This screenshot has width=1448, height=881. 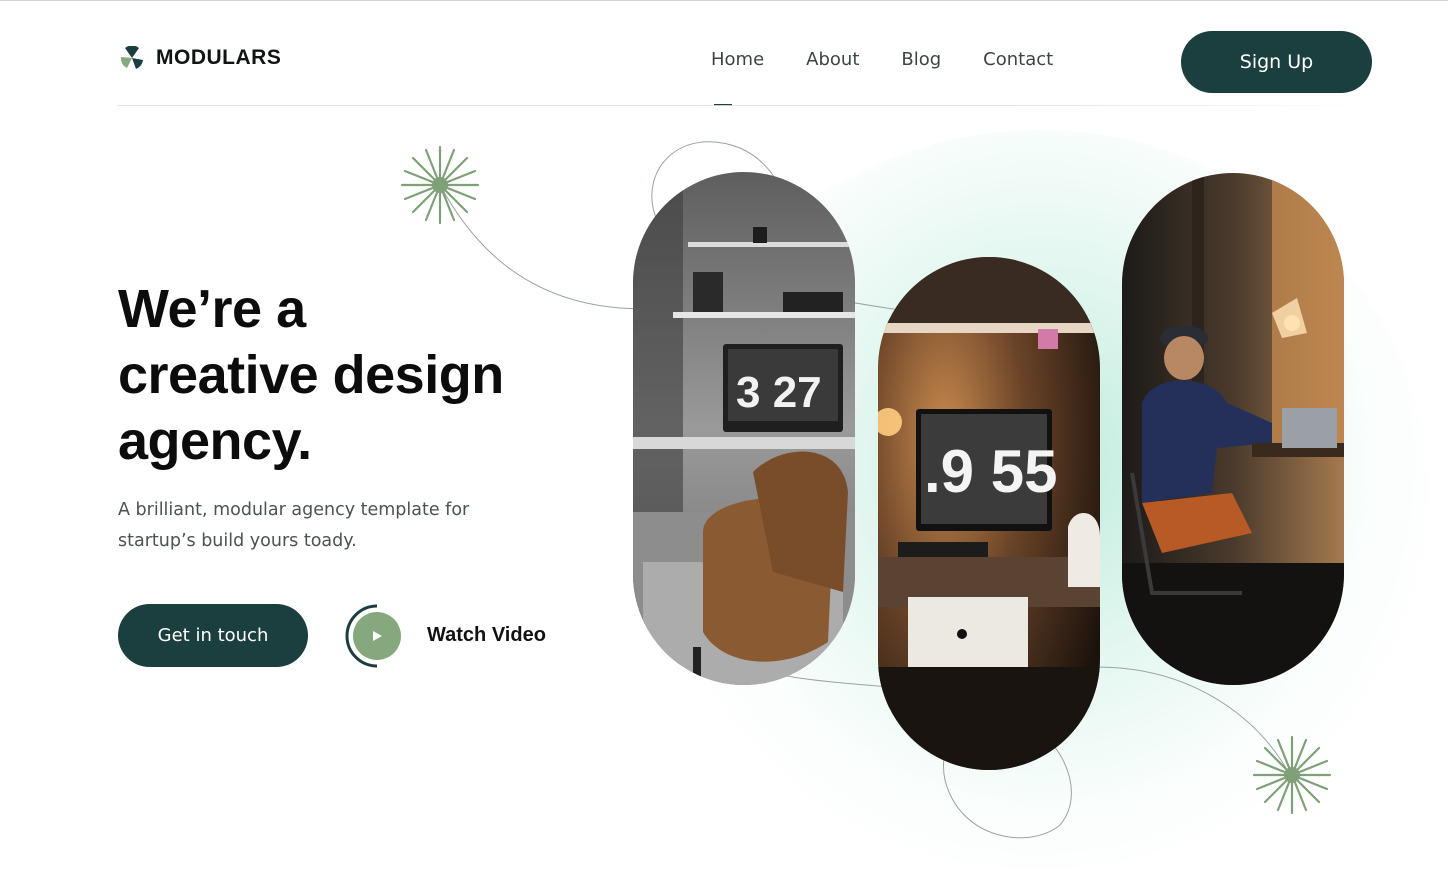 What do you see at coordinates (131, 57) in the screenshot?
I see `modulars-logo-icon` at bounding box center [131, 57].